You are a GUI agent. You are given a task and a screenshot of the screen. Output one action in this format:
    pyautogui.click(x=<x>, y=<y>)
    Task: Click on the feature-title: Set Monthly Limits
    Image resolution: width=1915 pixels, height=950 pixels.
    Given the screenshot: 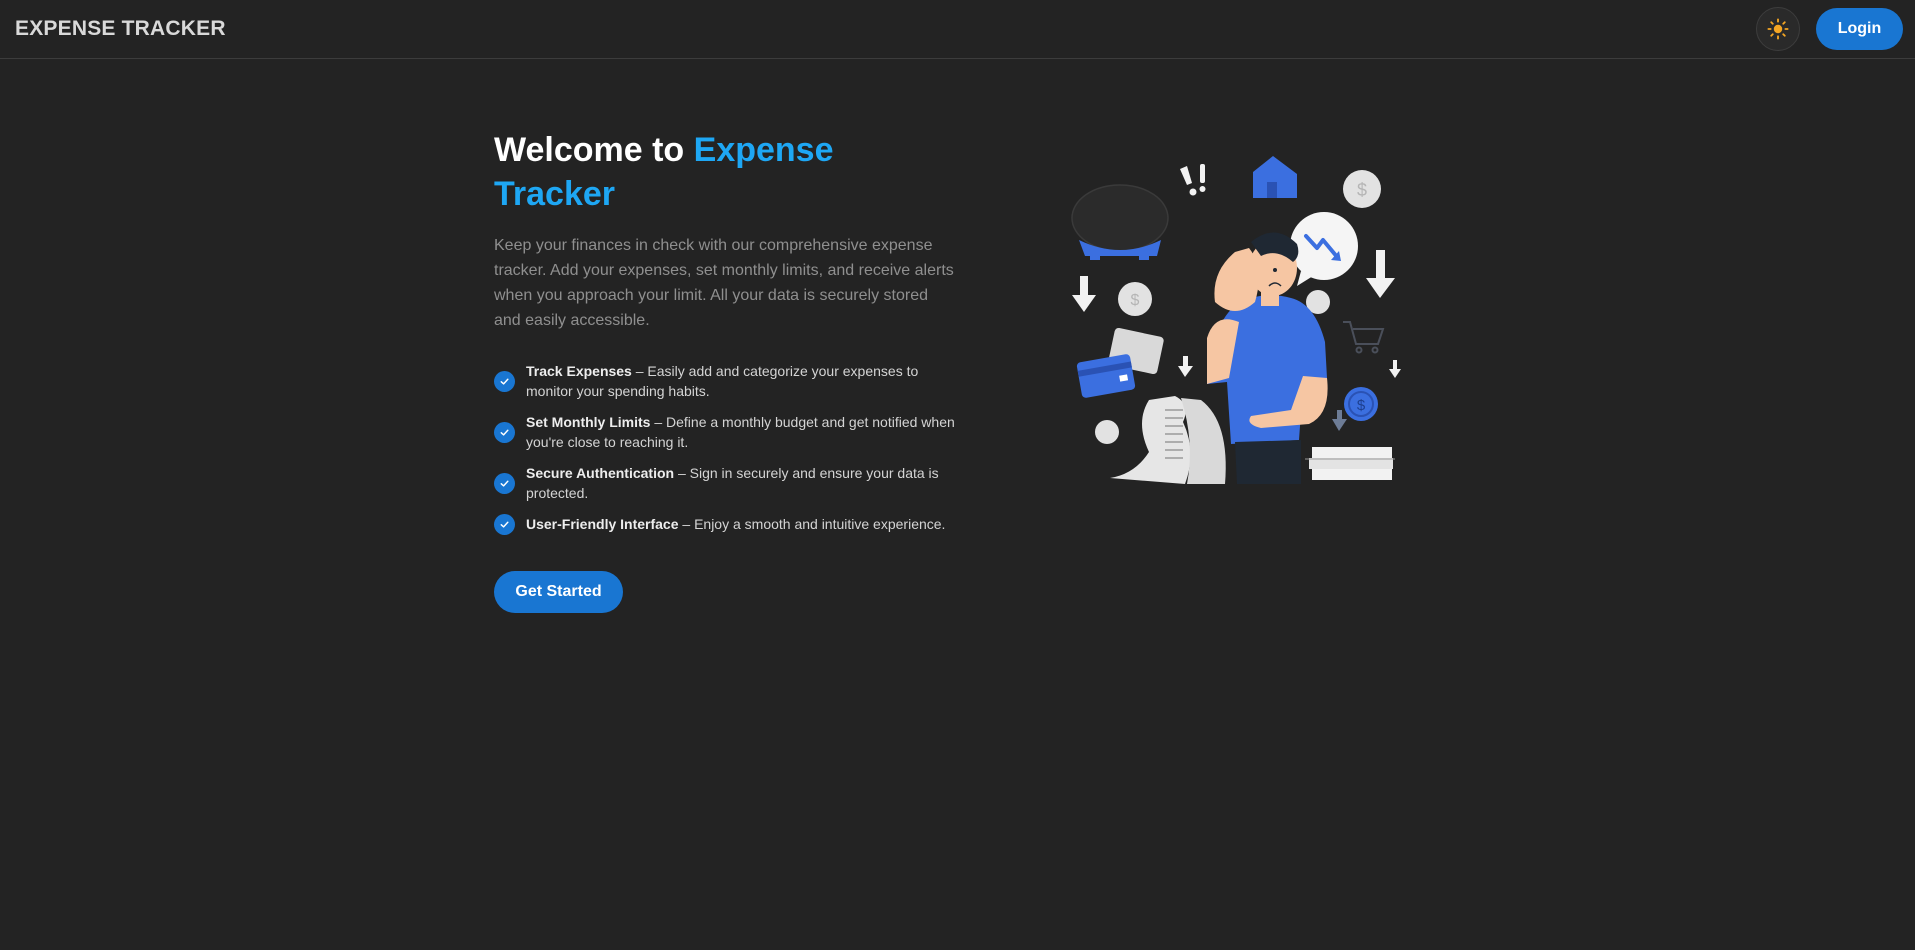 What is the action you would take?
    pyautogui.click(x=588, y=422)
    